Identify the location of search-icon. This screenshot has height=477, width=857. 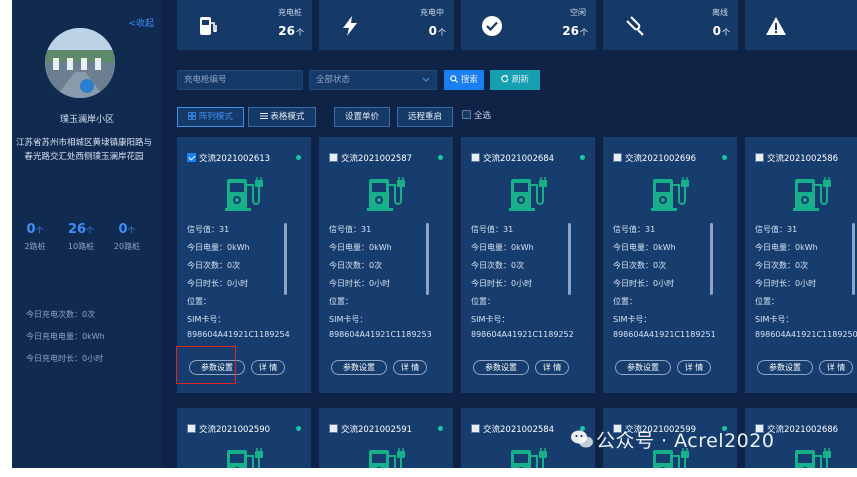
(454, 79).